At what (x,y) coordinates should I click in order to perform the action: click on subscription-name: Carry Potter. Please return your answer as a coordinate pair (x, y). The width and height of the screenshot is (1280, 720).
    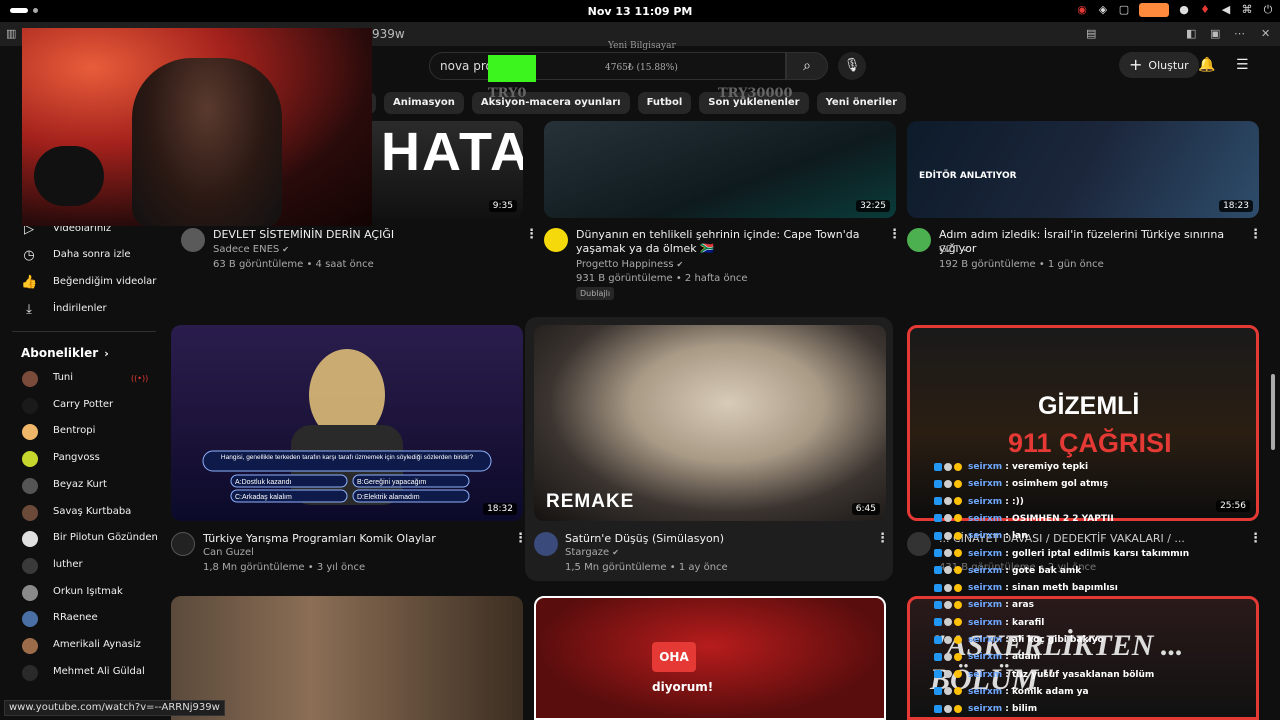
    Looking at the image, I should click on (83, 404).